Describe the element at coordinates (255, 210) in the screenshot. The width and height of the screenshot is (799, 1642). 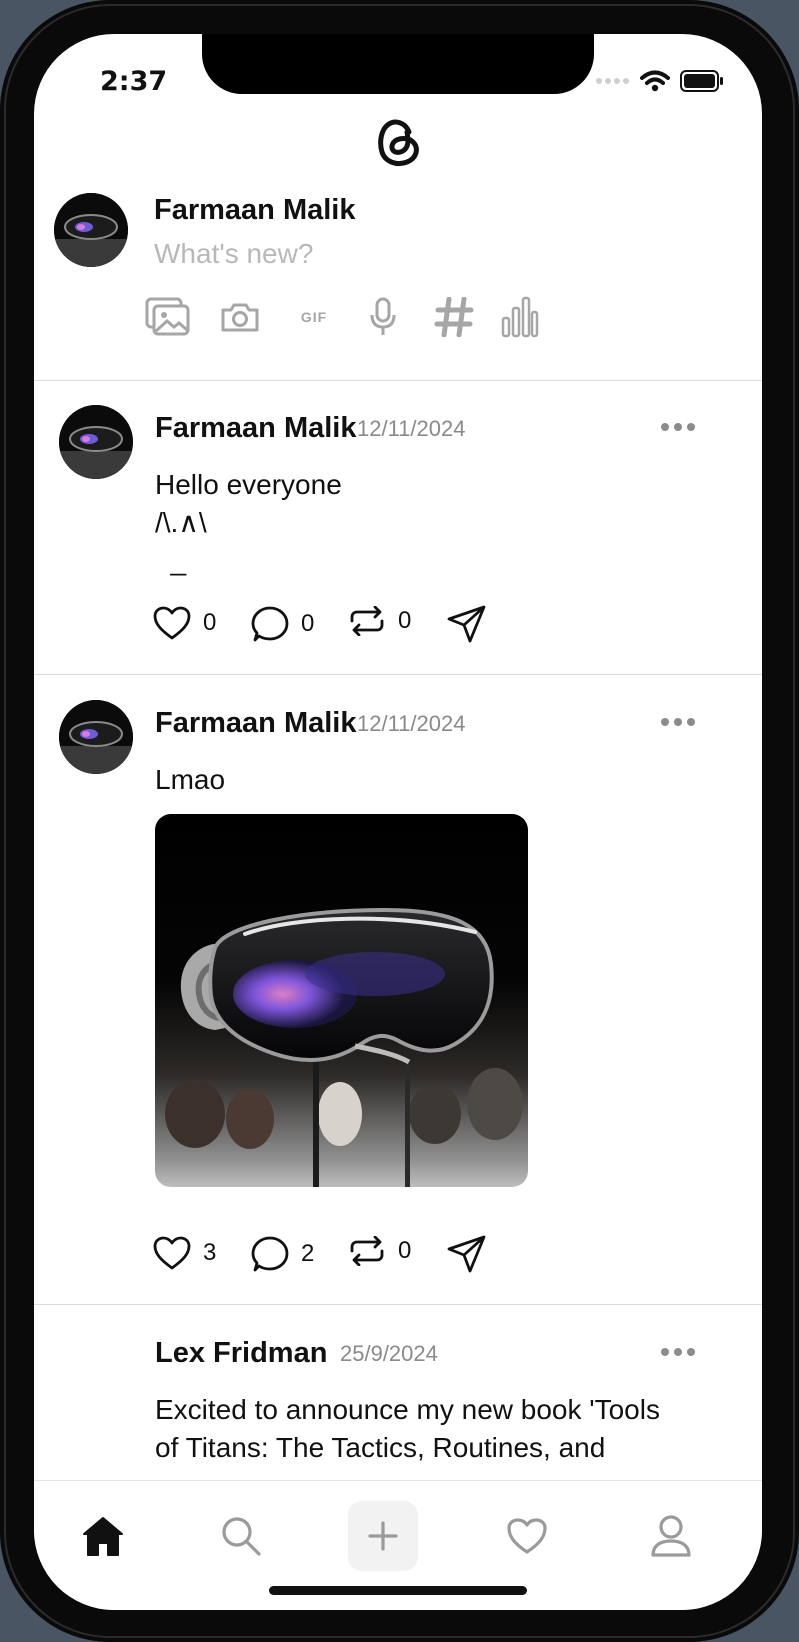
I see `composer-user-name: Farmaan Malik` at that location.